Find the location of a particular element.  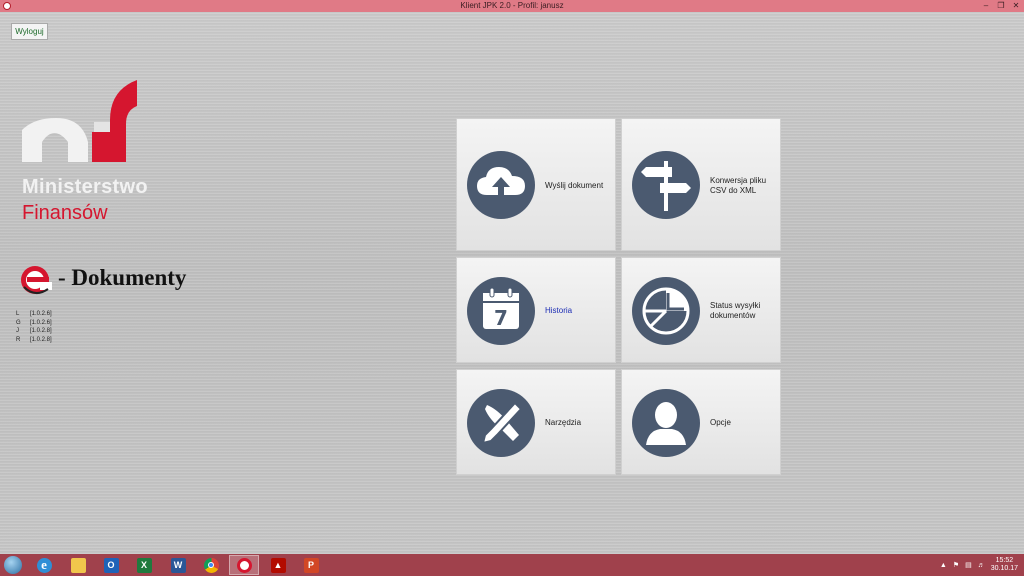

restore-icon: ❐ is located at coordinates (1001, 6).